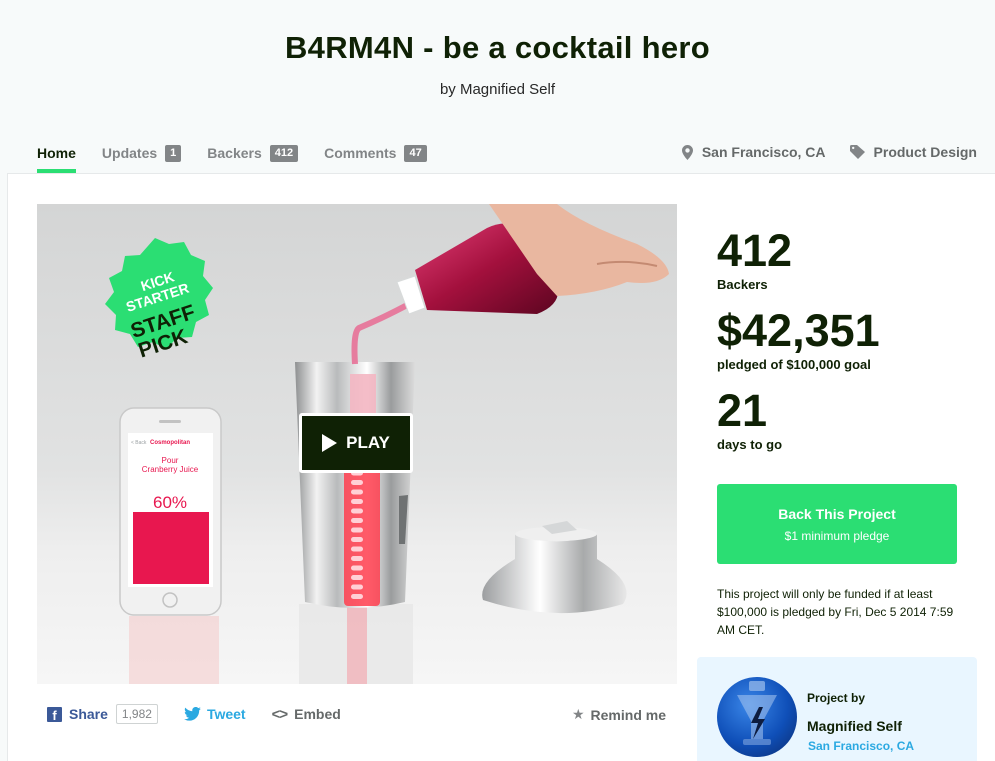  I want to click on days-to-go-label: days to go, so click(750, 444).